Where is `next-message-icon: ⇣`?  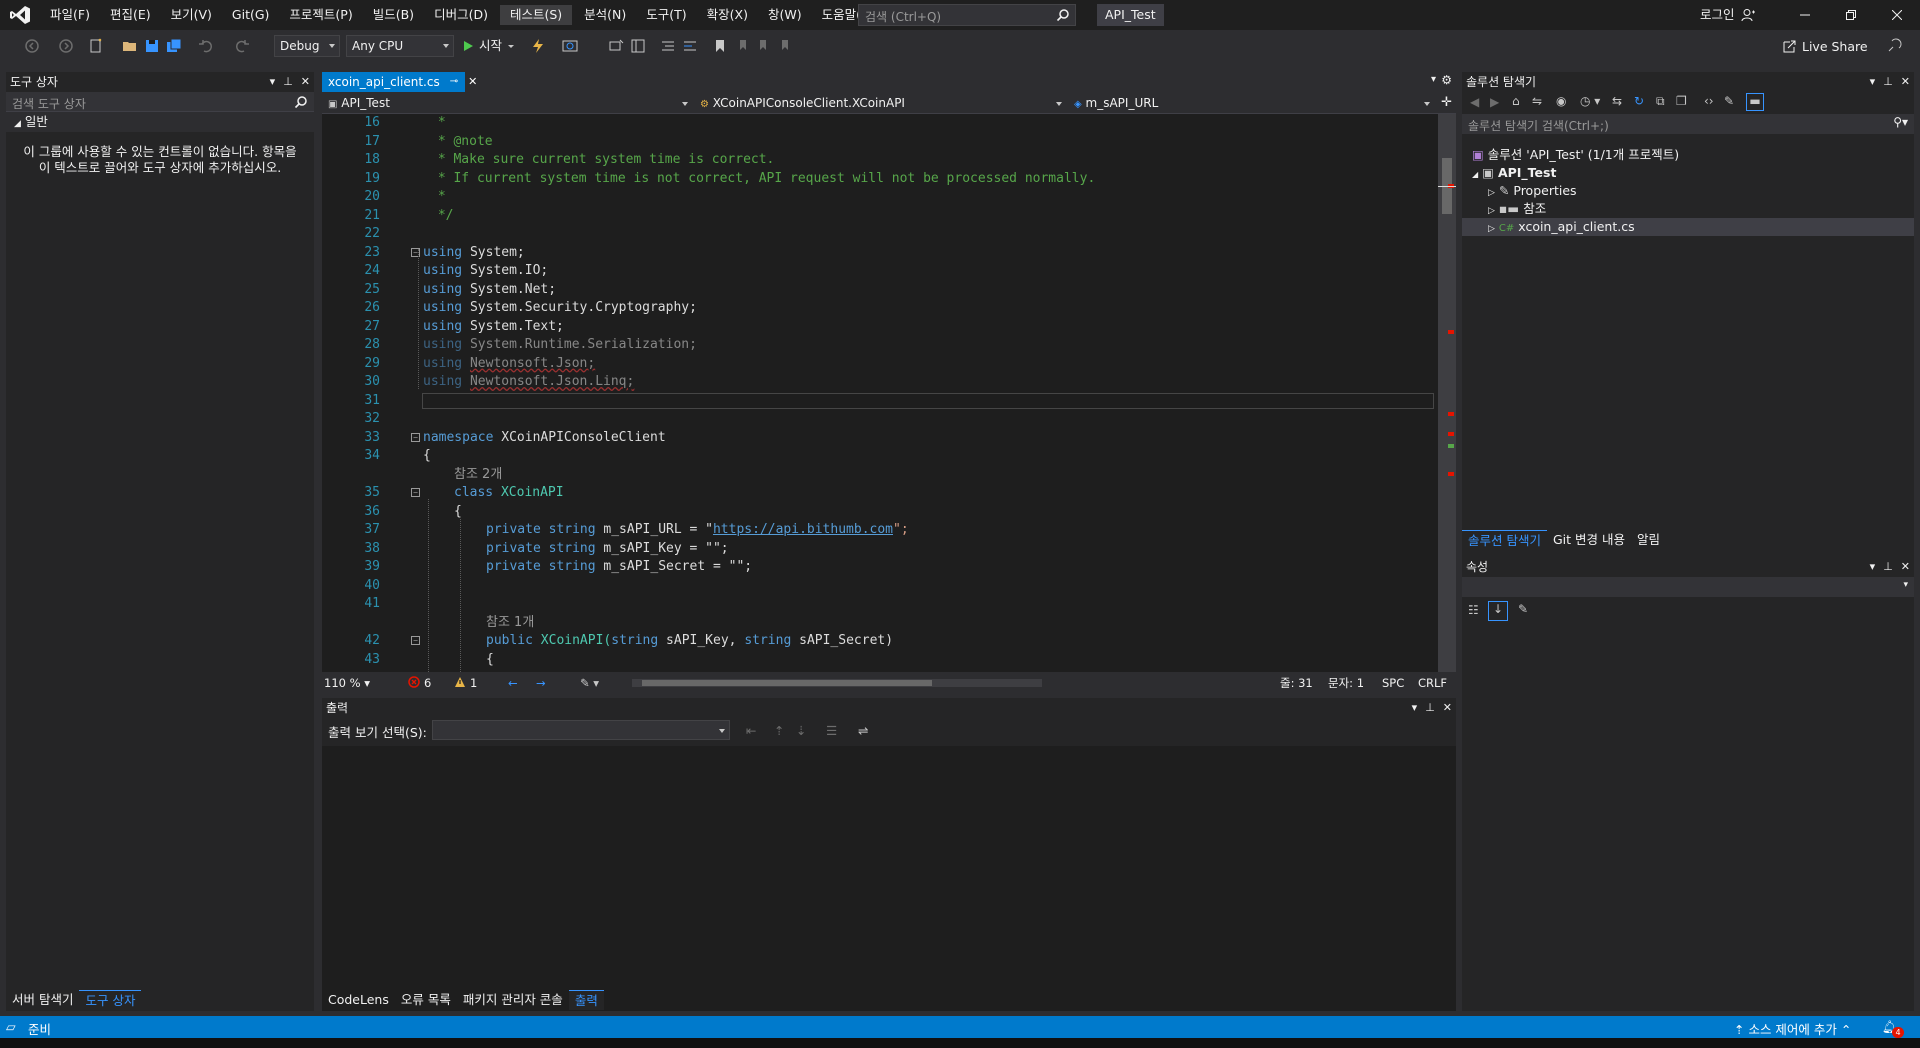 next-message-icon: ⇣ is located at coordinates (801, 730).